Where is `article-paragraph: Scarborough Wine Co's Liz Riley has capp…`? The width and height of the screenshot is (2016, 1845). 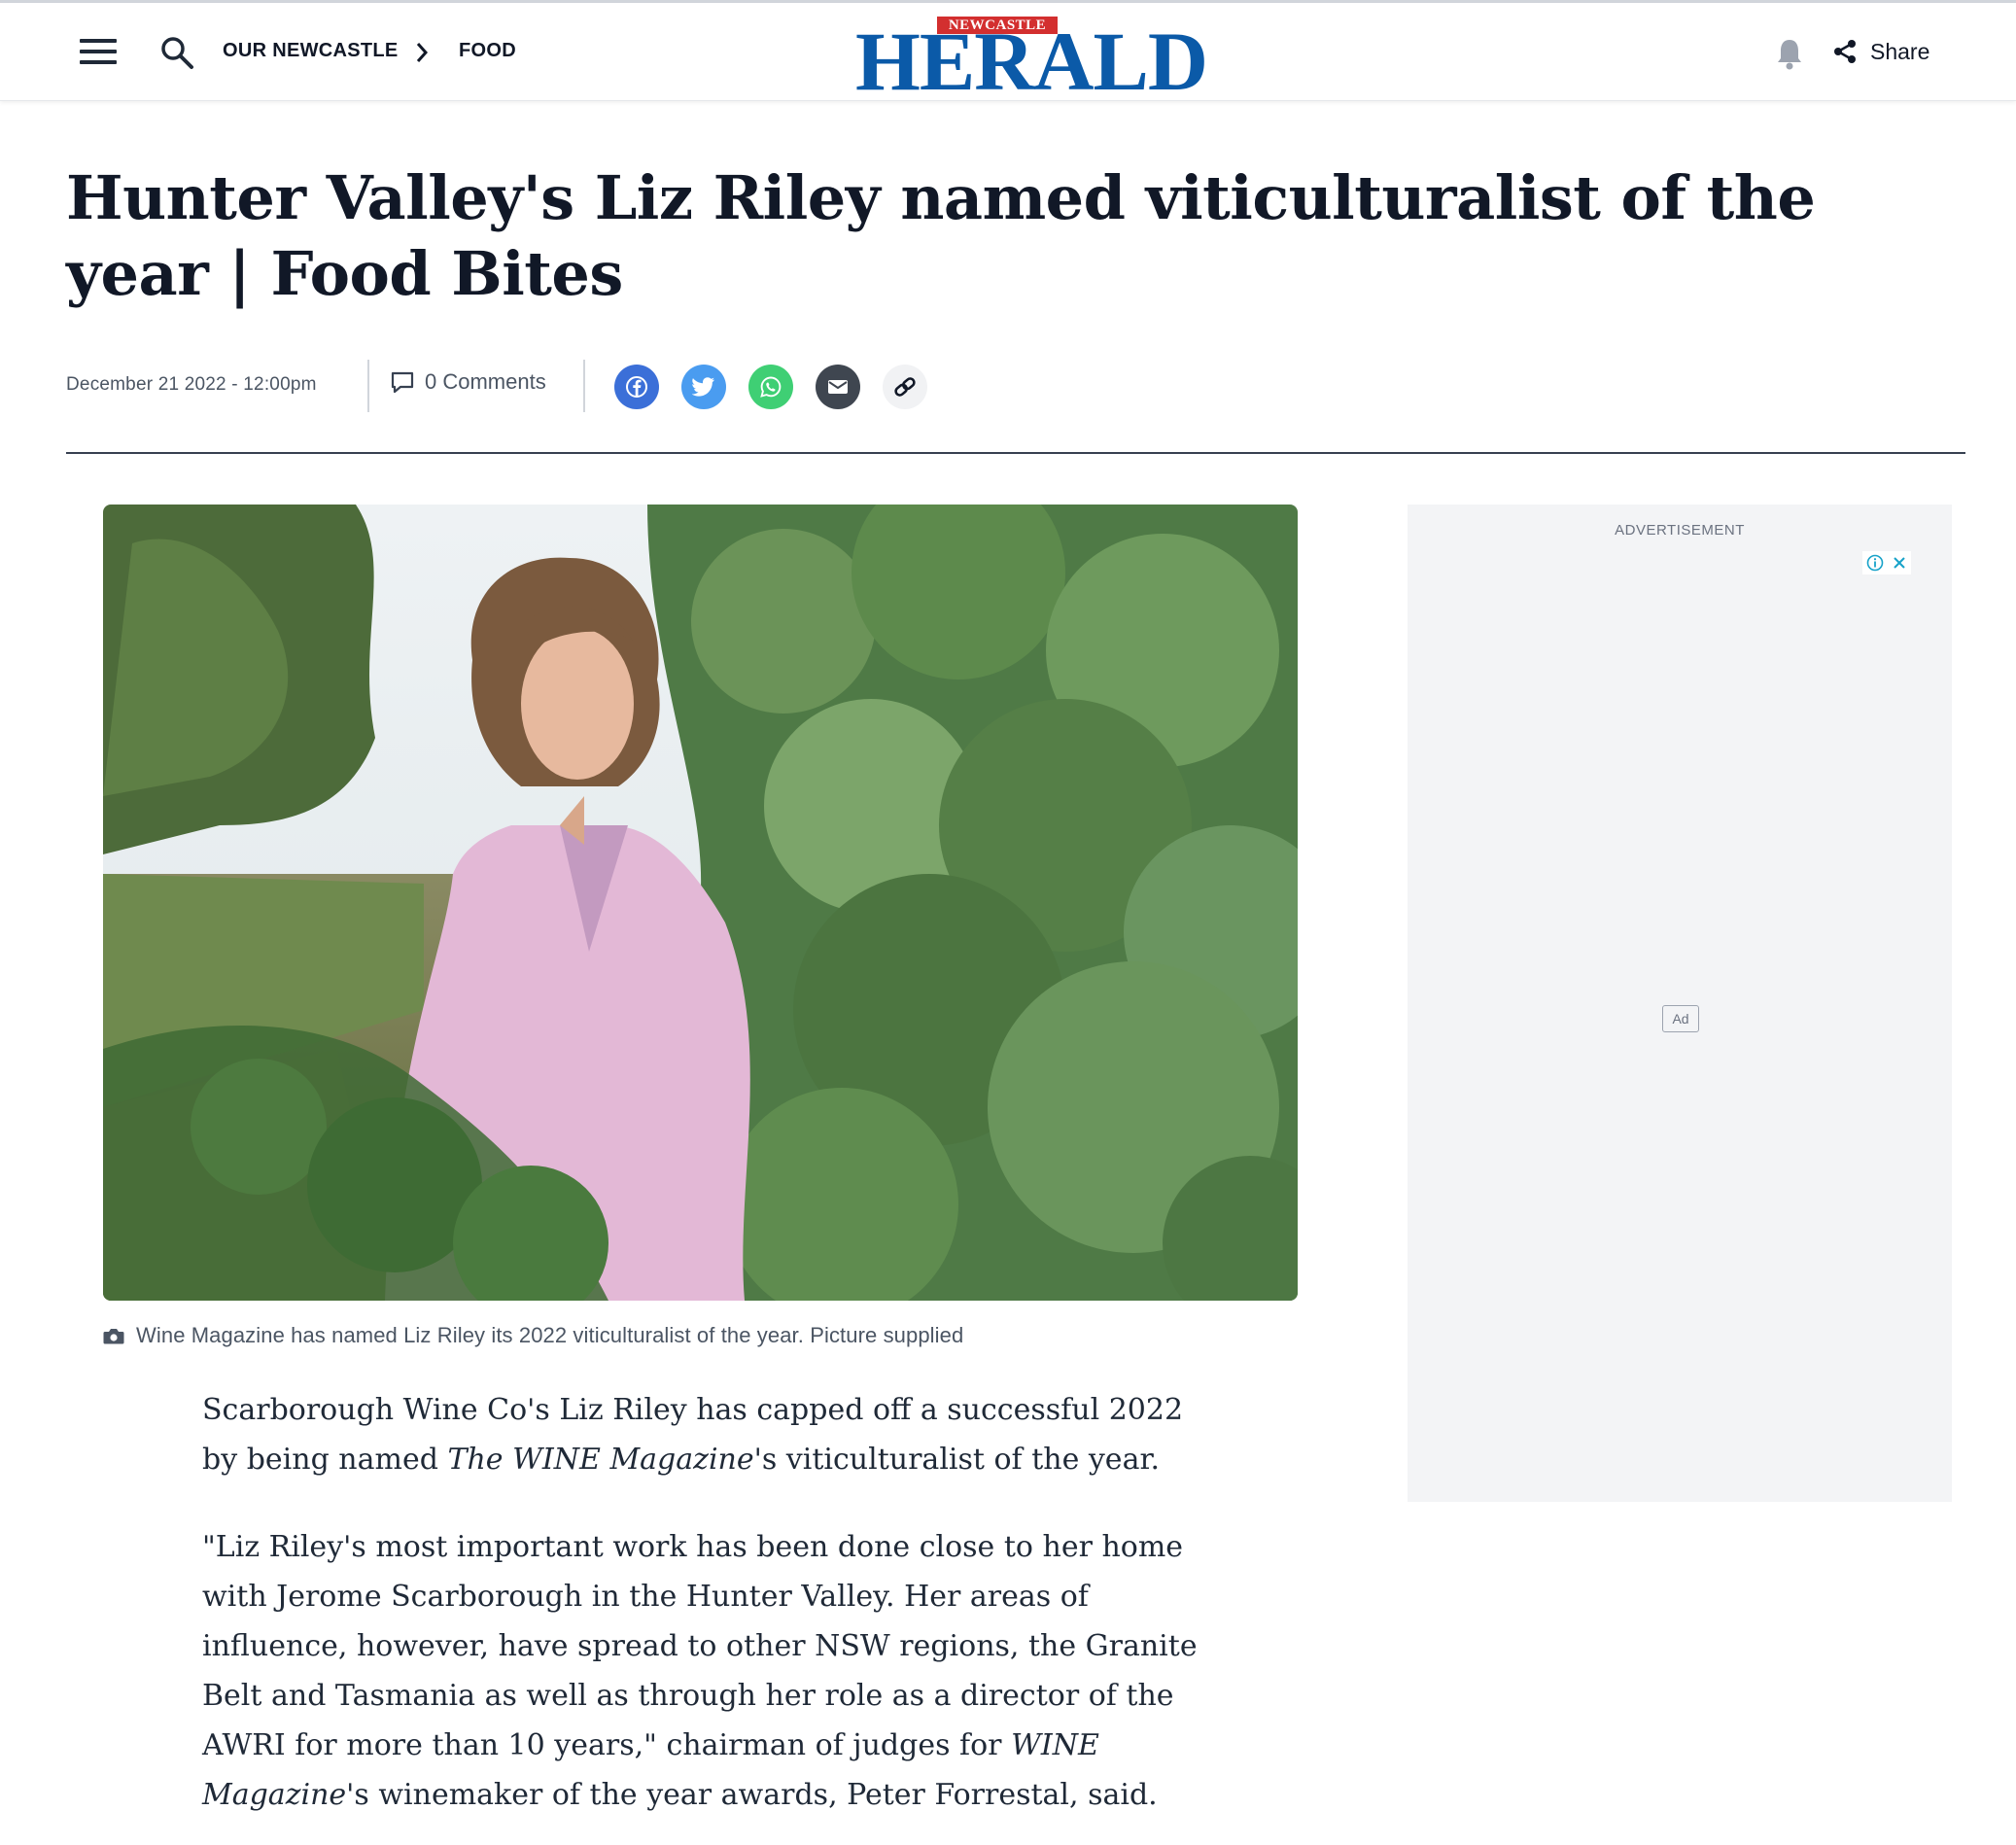
article-paragraph: Scarborough Wine Co's Liz Riley has capp… is located at coordinates (693, 1435).